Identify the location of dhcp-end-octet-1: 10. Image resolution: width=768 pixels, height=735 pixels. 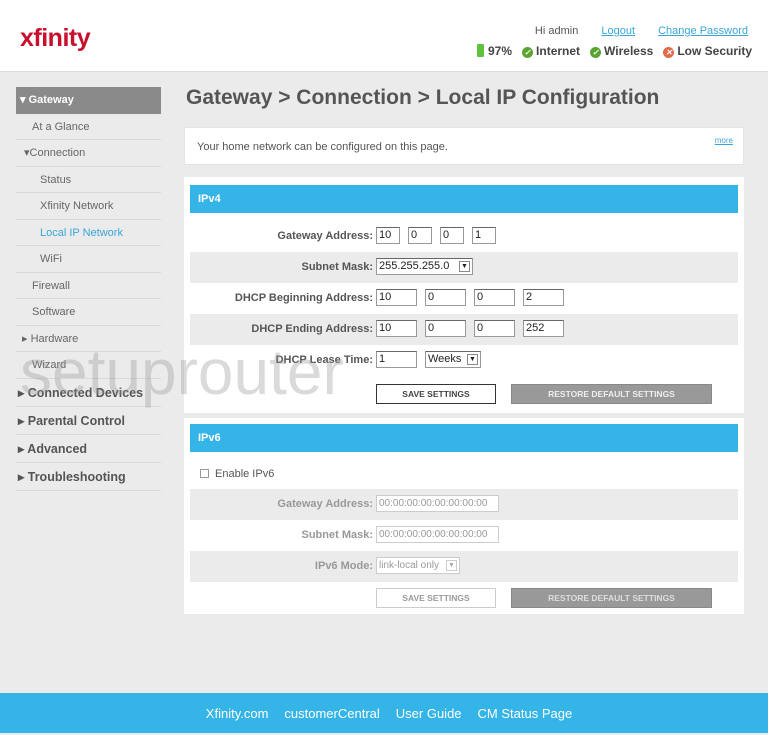
(396, 328).